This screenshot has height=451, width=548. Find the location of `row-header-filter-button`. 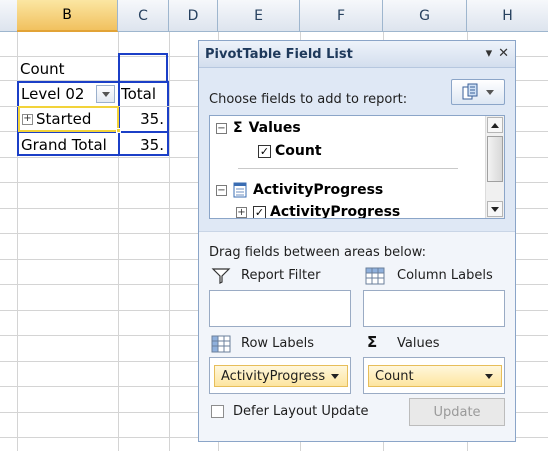

row-header-filter-button is located at coordinates (105, 94).